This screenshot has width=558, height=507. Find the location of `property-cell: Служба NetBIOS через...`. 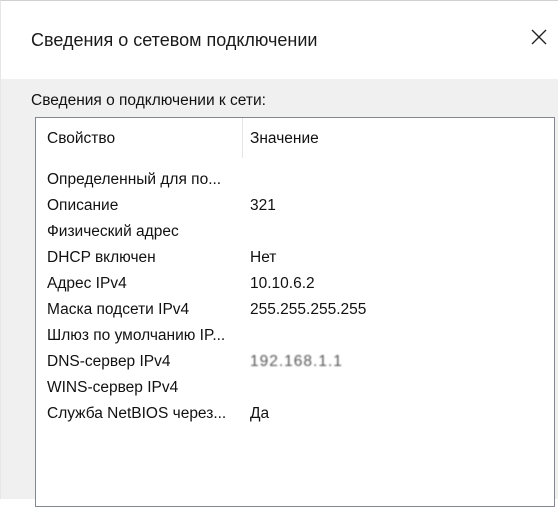

property-cell: Служба NetBIOS через... is located at coordinates (137, 413).